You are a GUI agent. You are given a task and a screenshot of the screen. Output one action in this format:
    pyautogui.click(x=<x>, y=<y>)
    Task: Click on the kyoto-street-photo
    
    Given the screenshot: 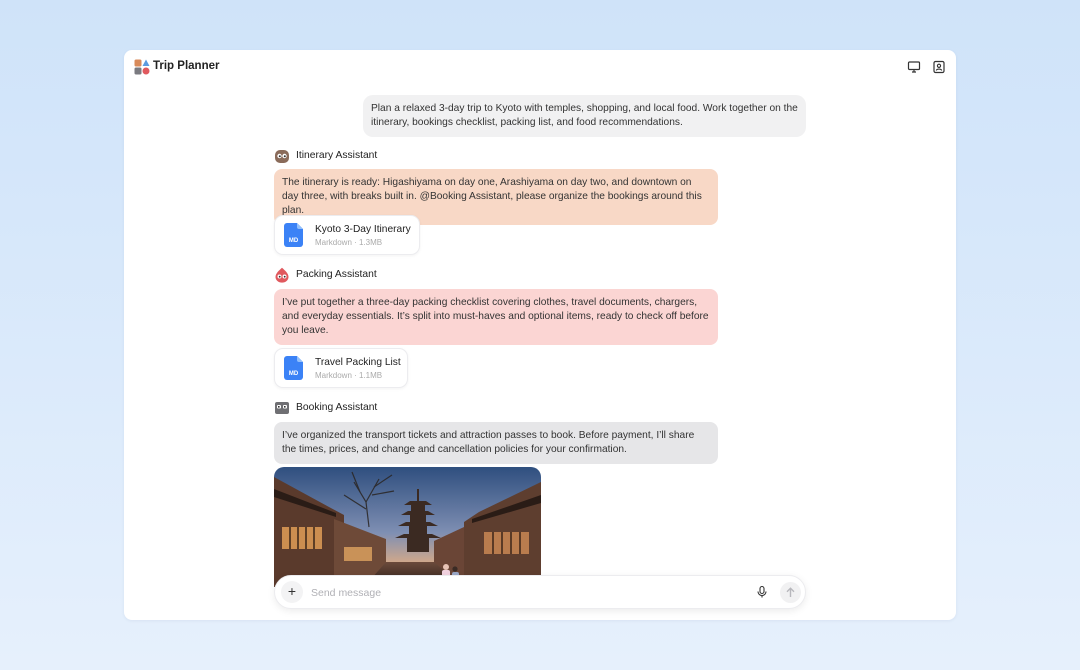 What is the action you would take?
    pyautogui.click(x=407, y=527)
    